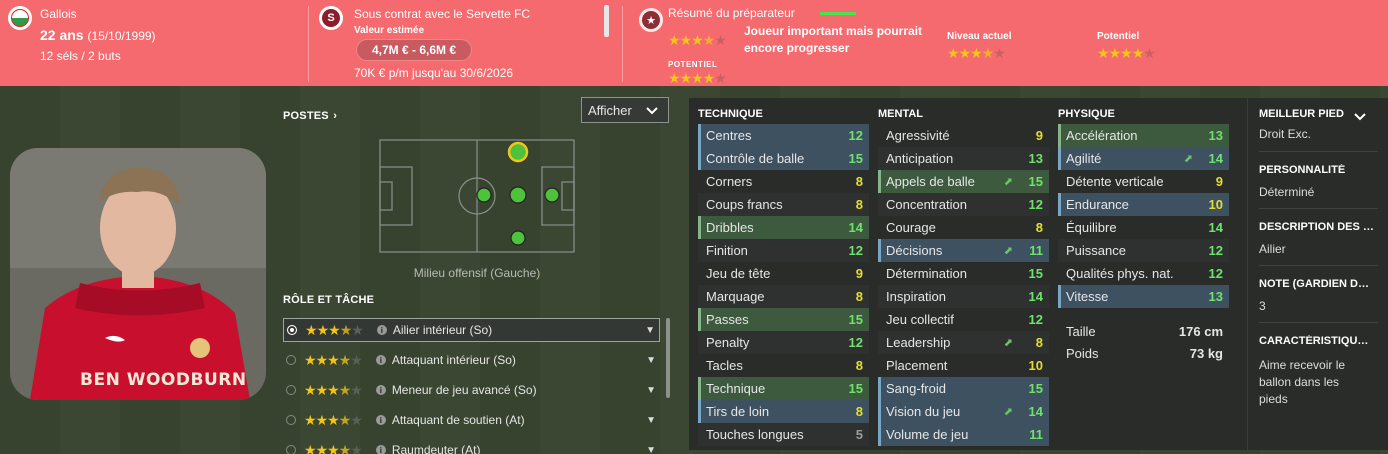  What do you see at coordinates (724, 365) in the screenshot?
I see `attribute-name: Tacles` at bounding box center [724, 365].